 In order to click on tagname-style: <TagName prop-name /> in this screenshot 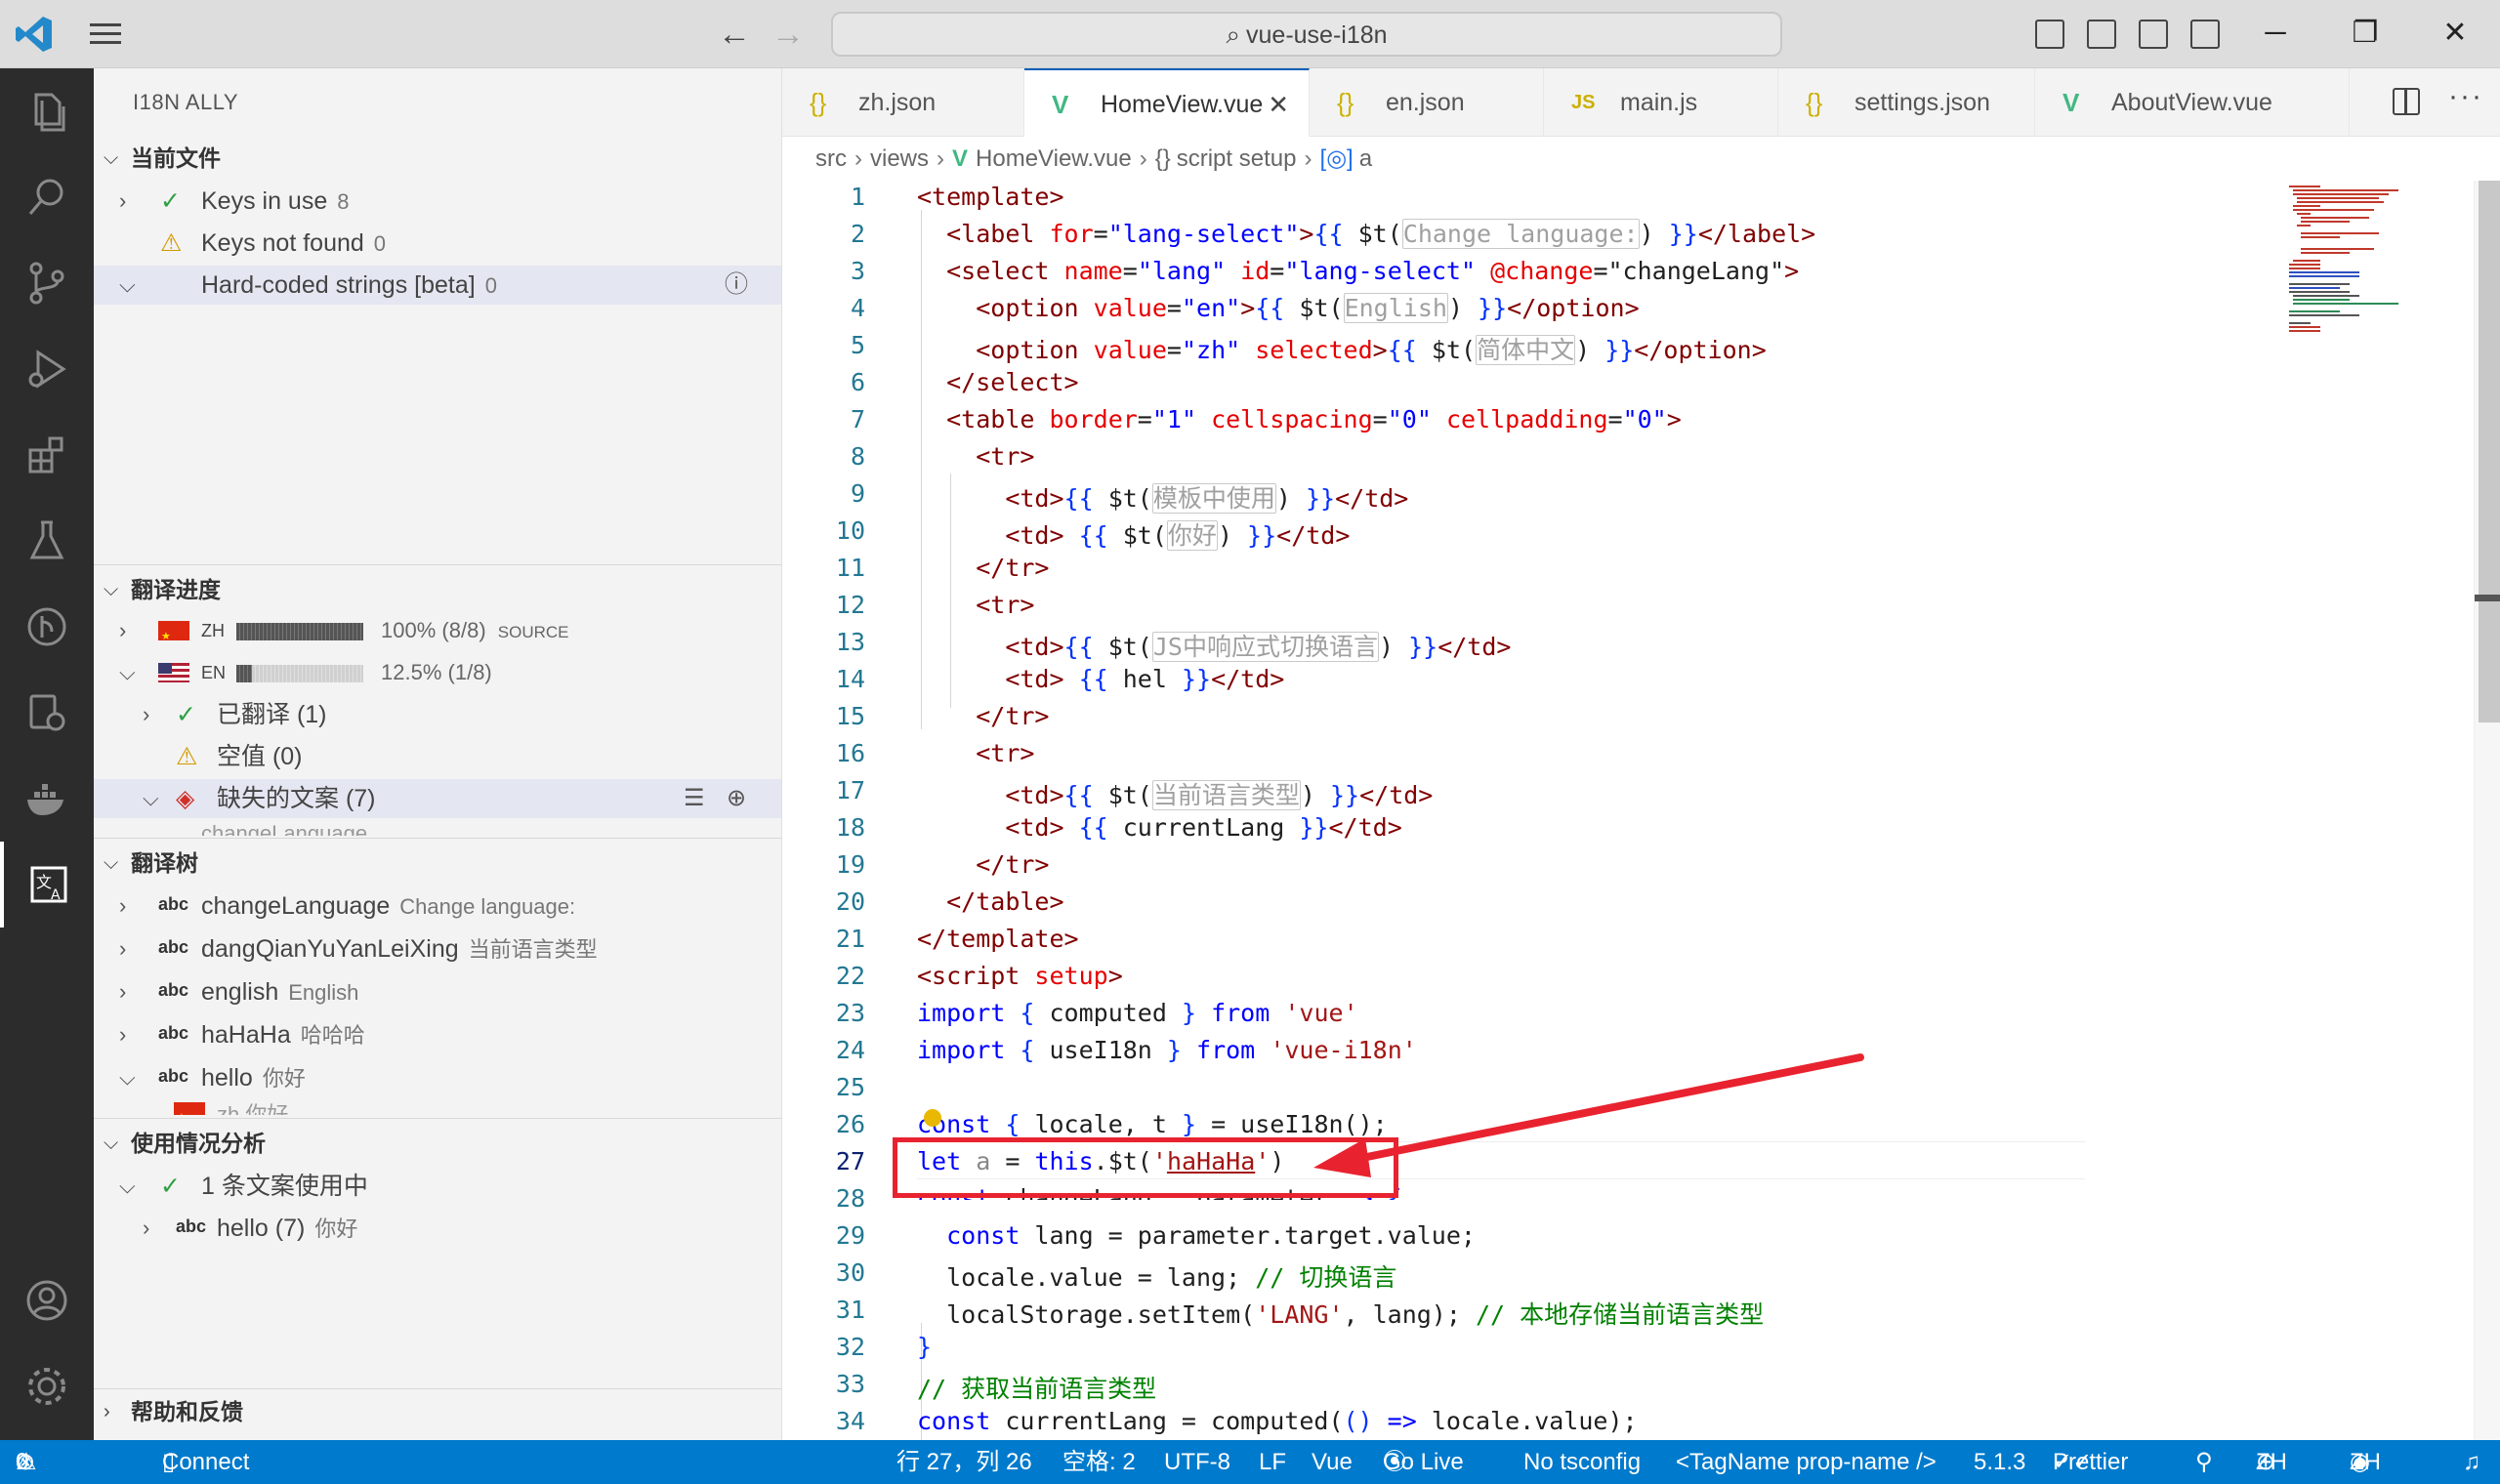, I will do `click(1806, 1462)`.